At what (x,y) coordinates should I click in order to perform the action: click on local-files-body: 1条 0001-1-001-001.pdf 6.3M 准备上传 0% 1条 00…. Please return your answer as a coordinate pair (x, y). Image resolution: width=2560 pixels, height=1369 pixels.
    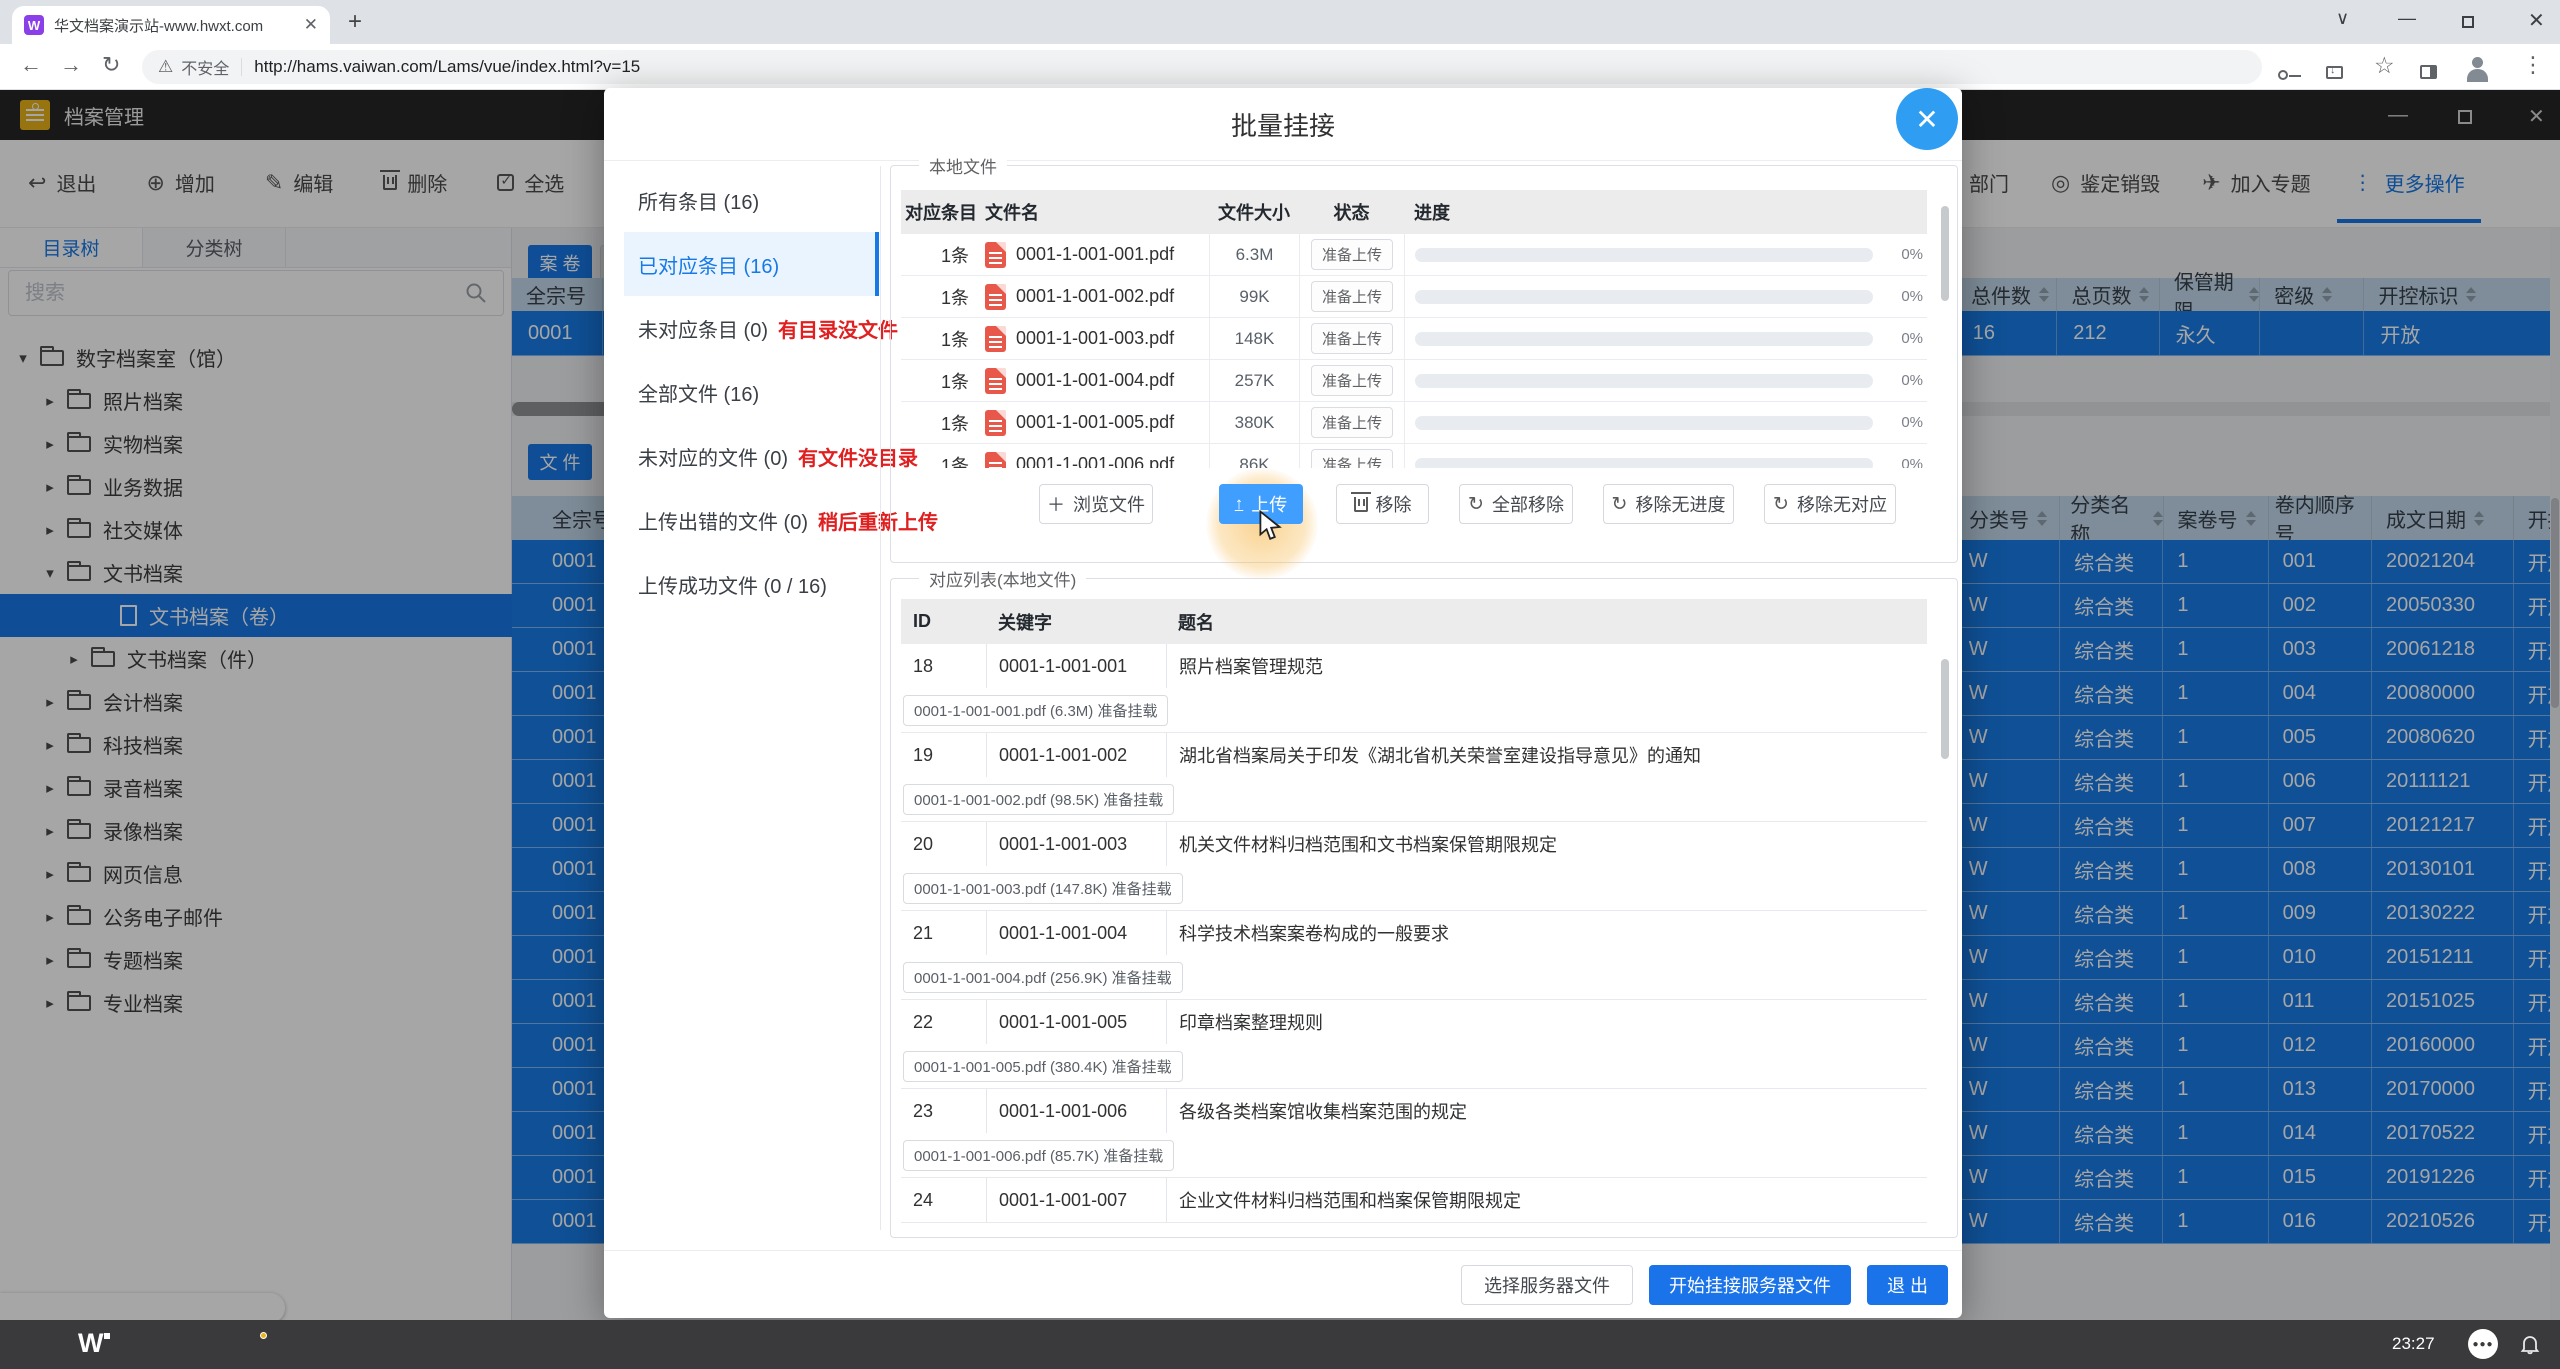
    Looking at the image, I should click on (1414, 351).